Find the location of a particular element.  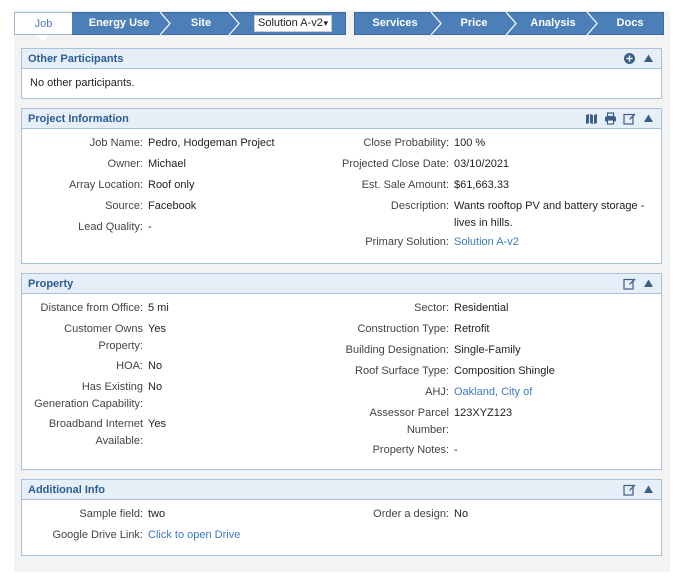

solution-select: Solution A-v2 ▾ is located at coordinates (293, 23).